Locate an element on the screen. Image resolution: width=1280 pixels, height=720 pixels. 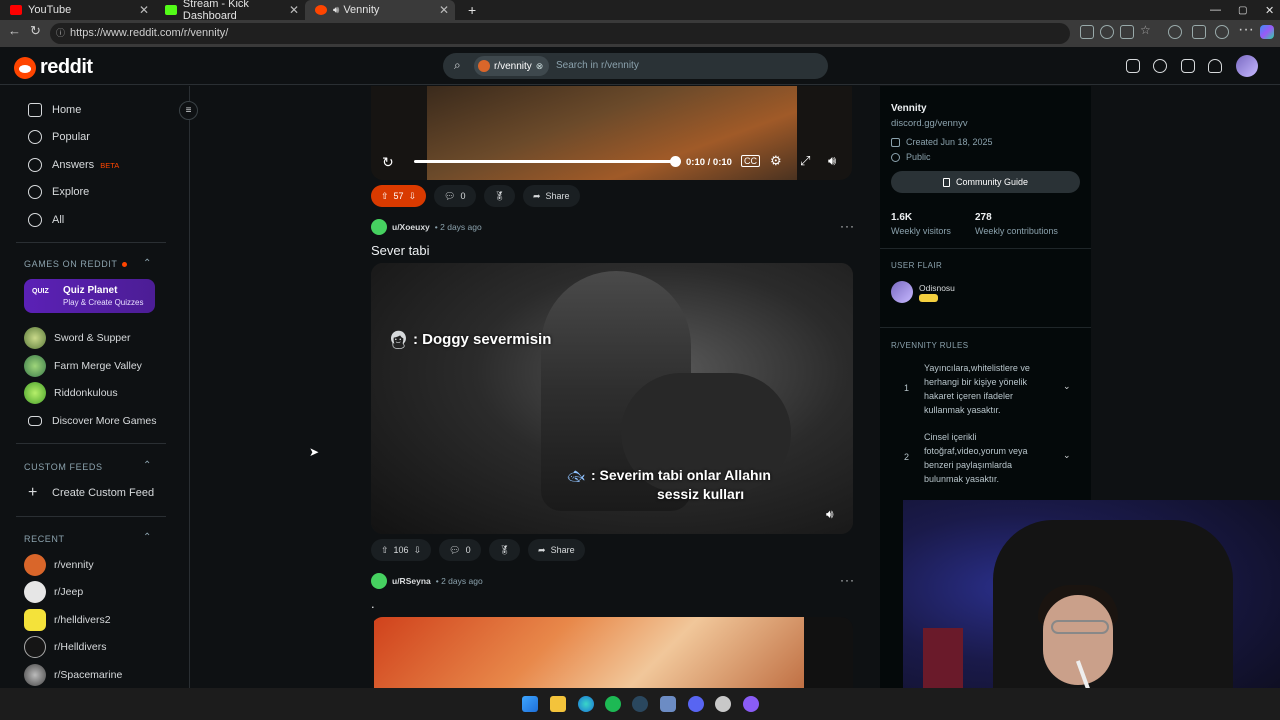
notifications-bell-icon is located at coordinates (1215, 66).